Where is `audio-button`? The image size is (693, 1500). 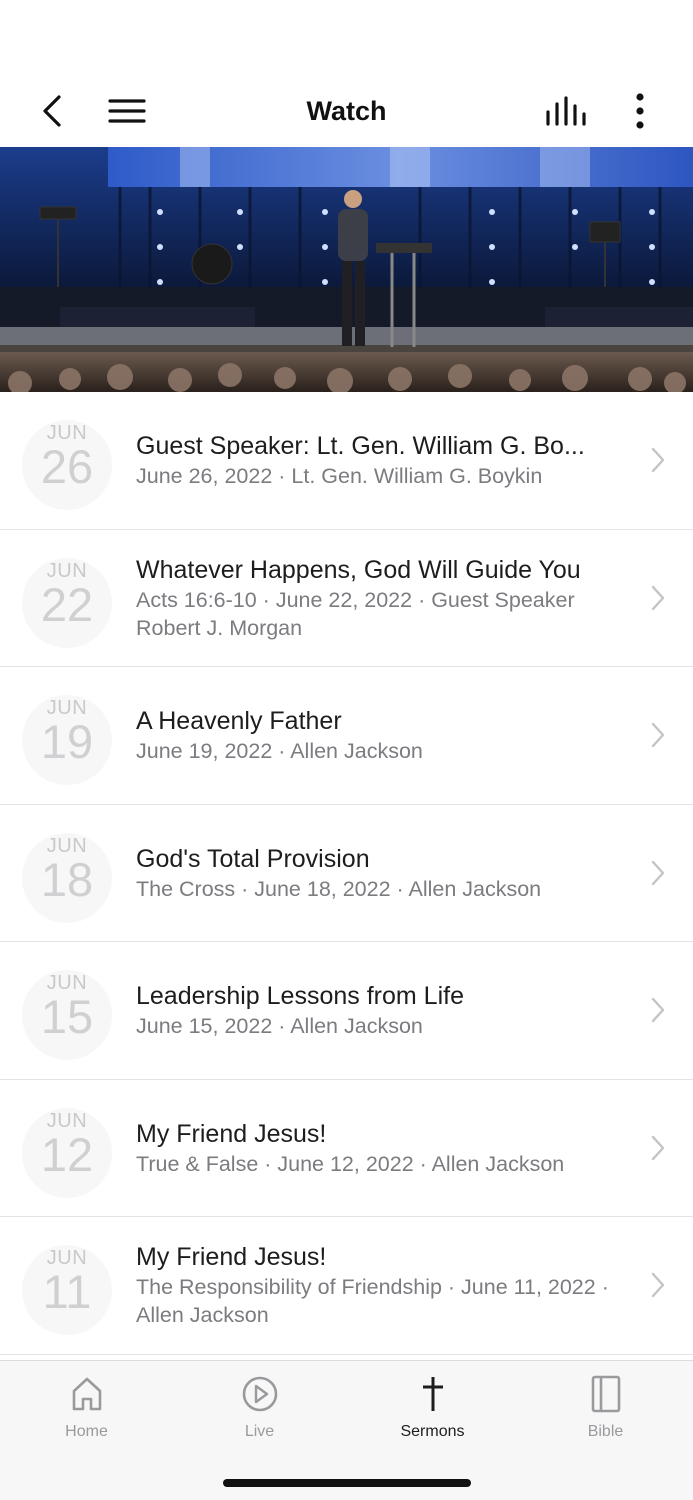 audio-button is located at coordinates (566, 111).